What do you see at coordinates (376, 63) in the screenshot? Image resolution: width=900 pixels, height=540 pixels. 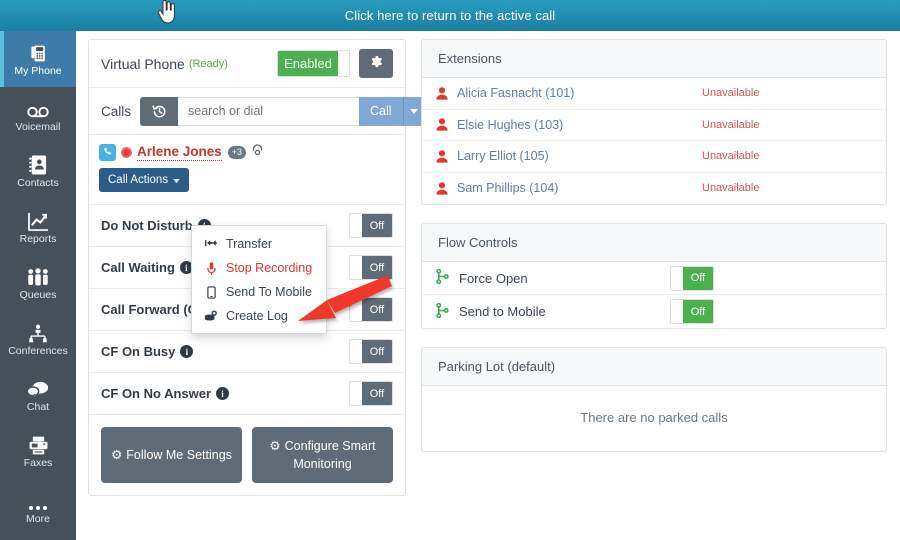 I see `virtual-phone-settings-button` at bounding box center [376, 63].